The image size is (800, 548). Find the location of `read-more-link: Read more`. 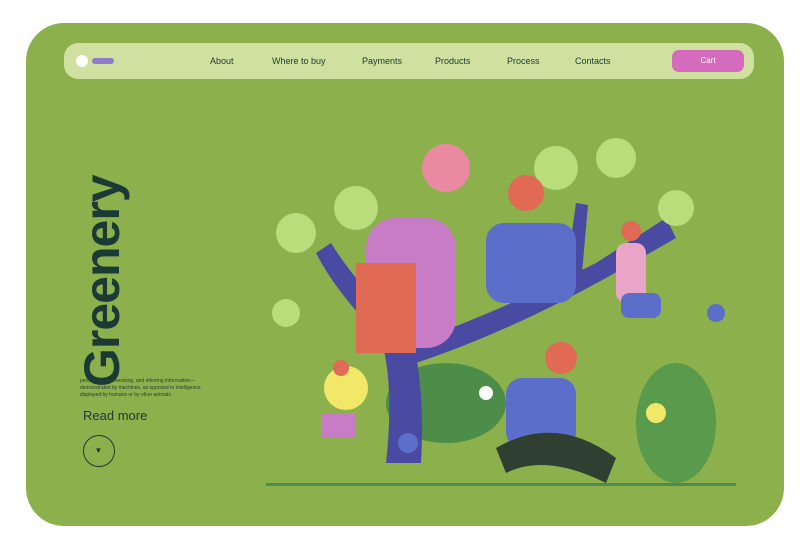

read-more-link: Read more is located at coordinates (115, 415).